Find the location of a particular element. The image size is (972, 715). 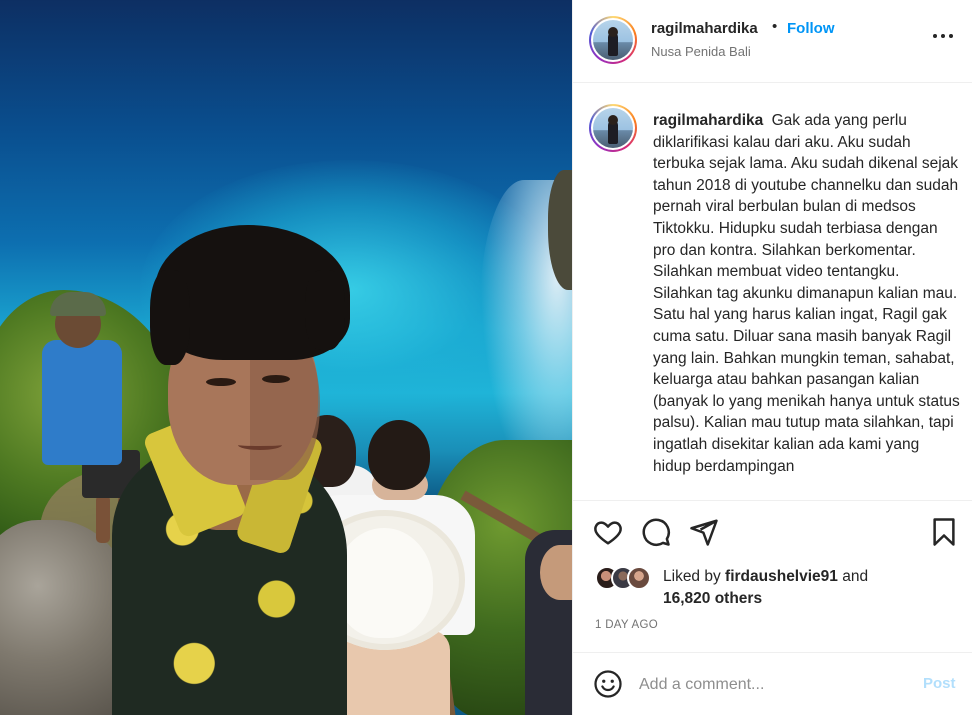

comment-icon is located at coordinates (656, 532).